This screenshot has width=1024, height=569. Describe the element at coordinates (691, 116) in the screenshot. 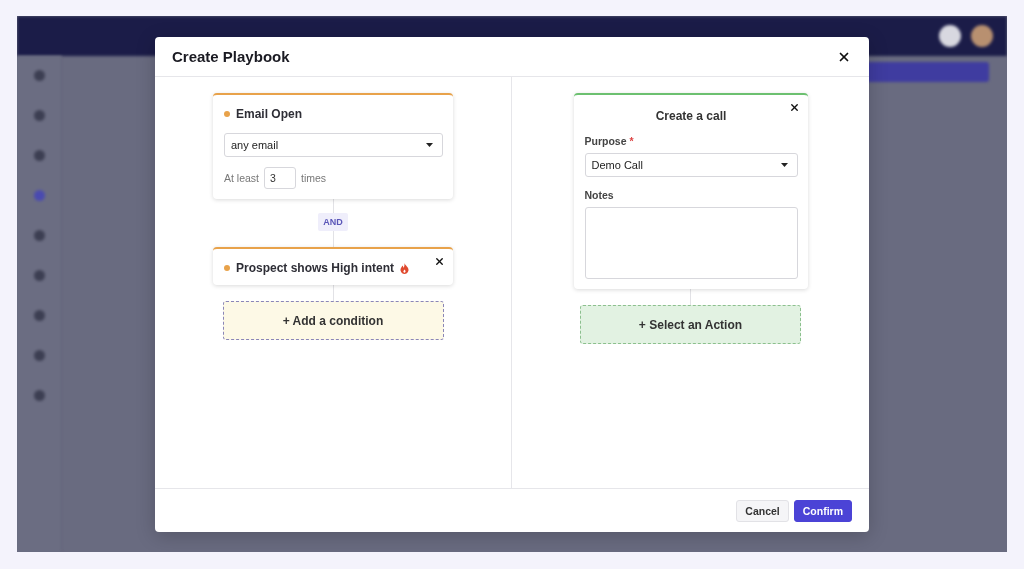

I see `action-title: Create a call` at that location.